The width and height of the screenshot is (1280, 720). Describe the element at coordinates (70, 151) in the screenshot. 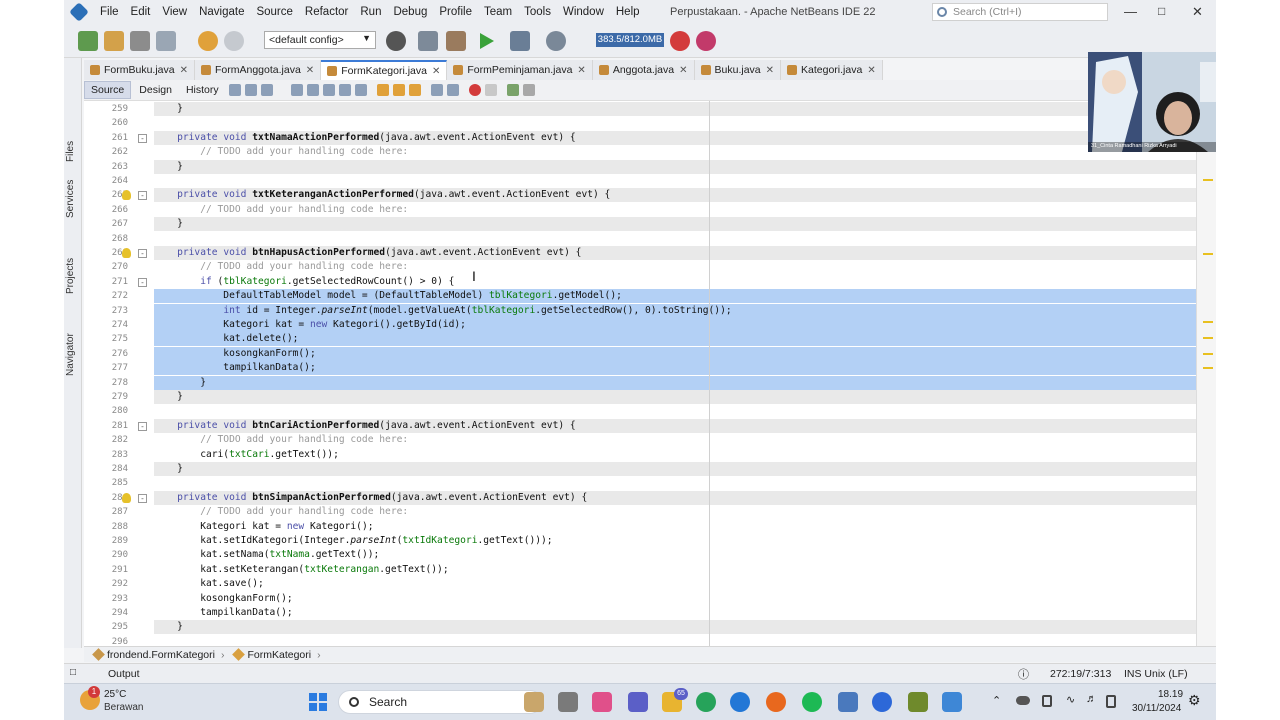

I see `files-panel-tab: Files` at that location.